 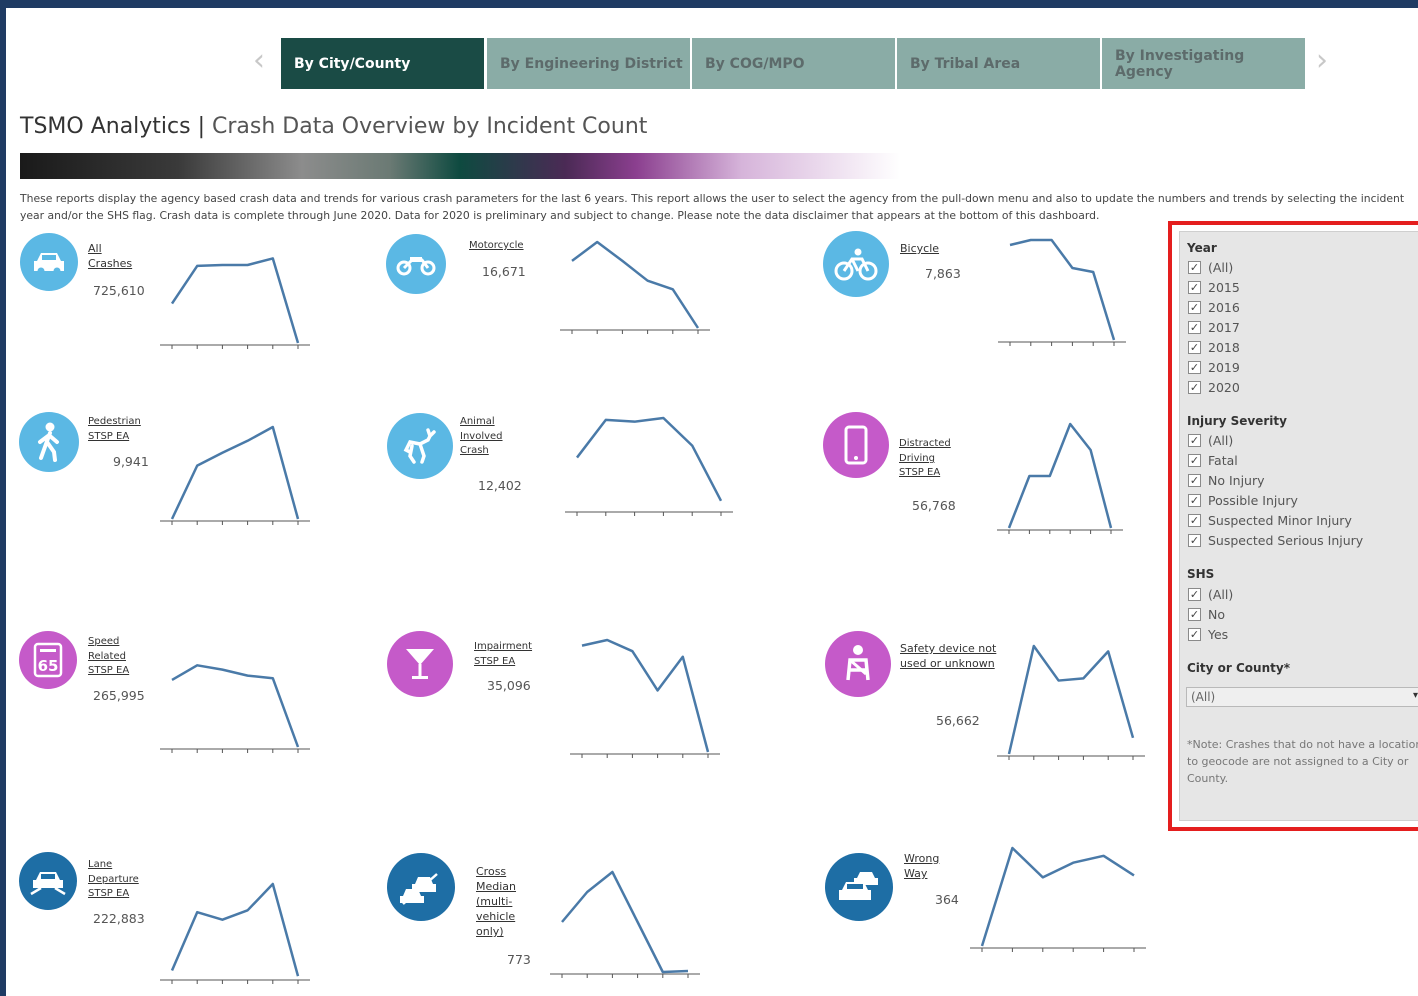 I want to click on metric-label-animal-involved: Animal Involved Crash, so click(x=481, y=437).